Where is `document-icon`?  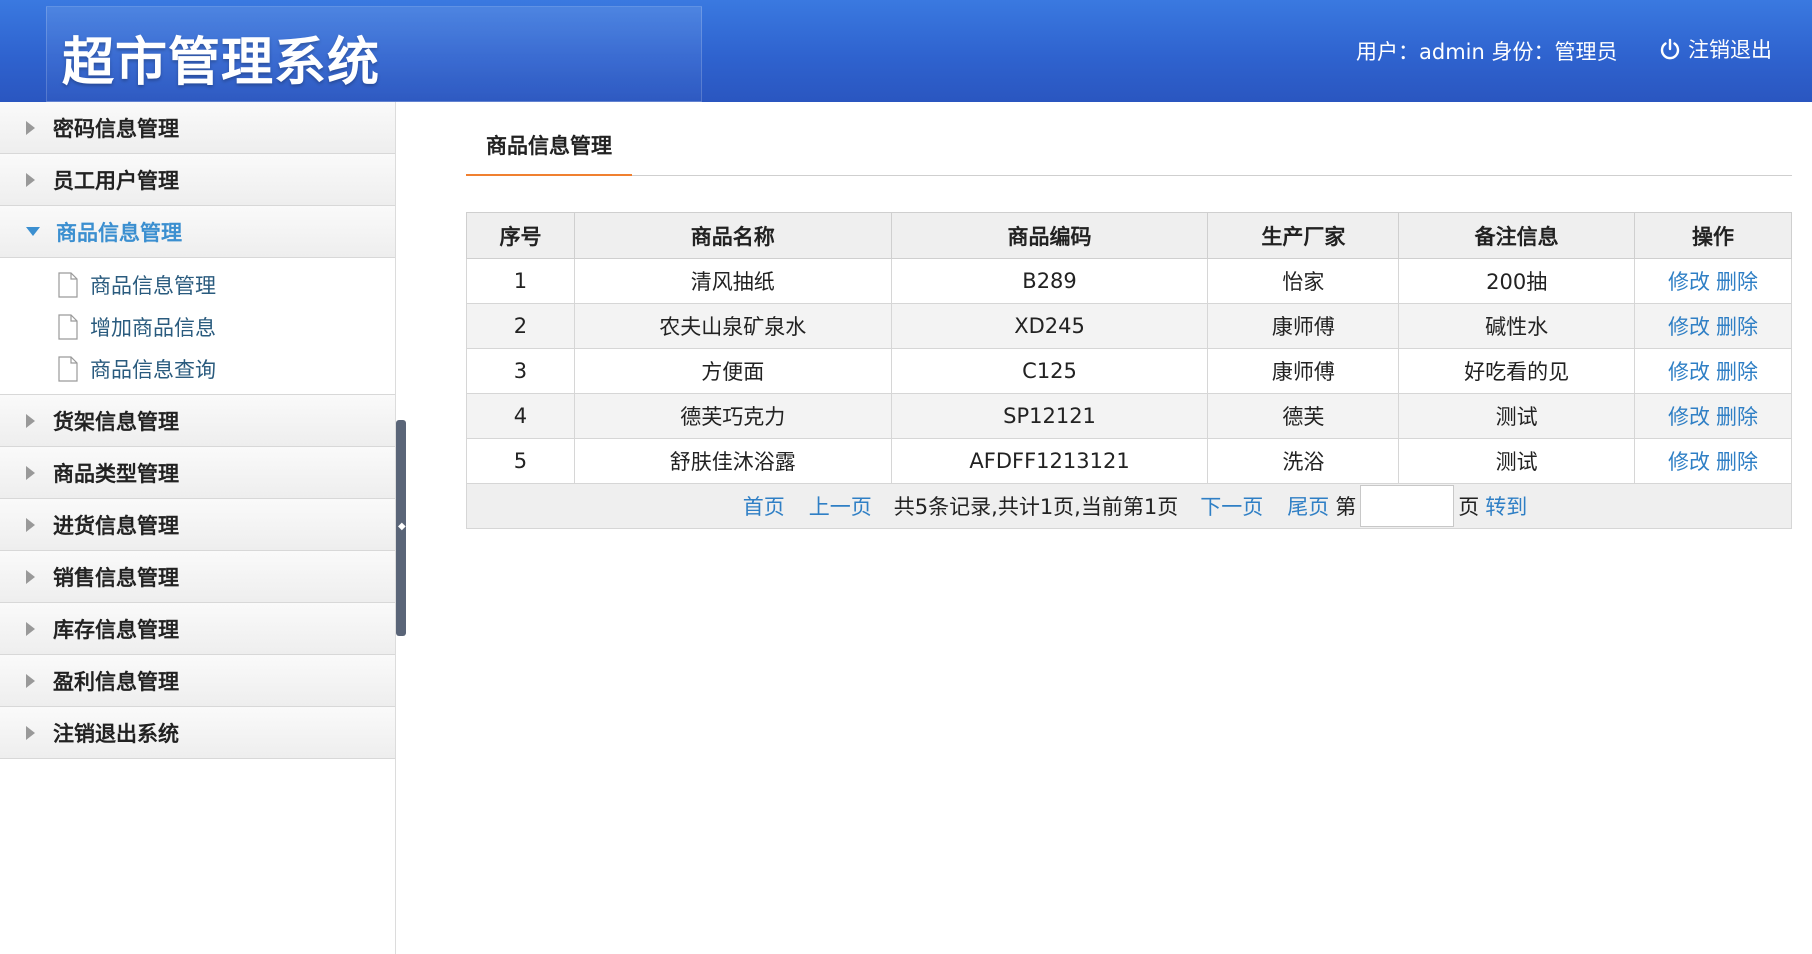
document-icon is located at coordinates (68, 285).